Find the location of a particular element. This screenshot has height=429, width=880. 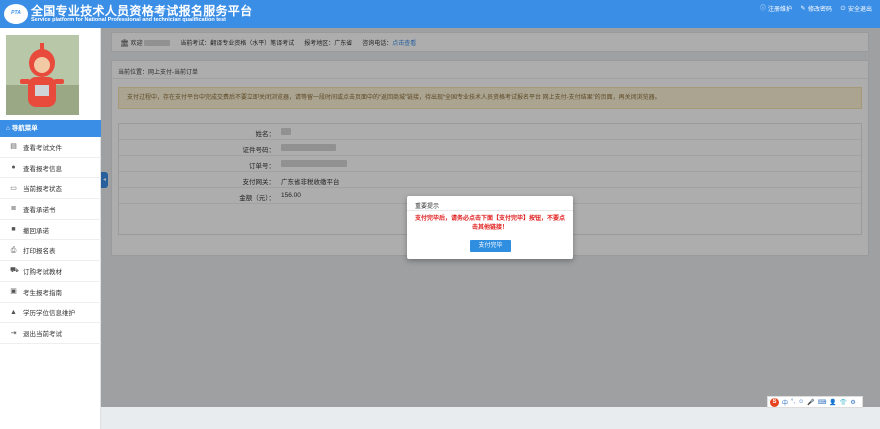

exit-icon: ⇥ is located at coordinates (13, 333).